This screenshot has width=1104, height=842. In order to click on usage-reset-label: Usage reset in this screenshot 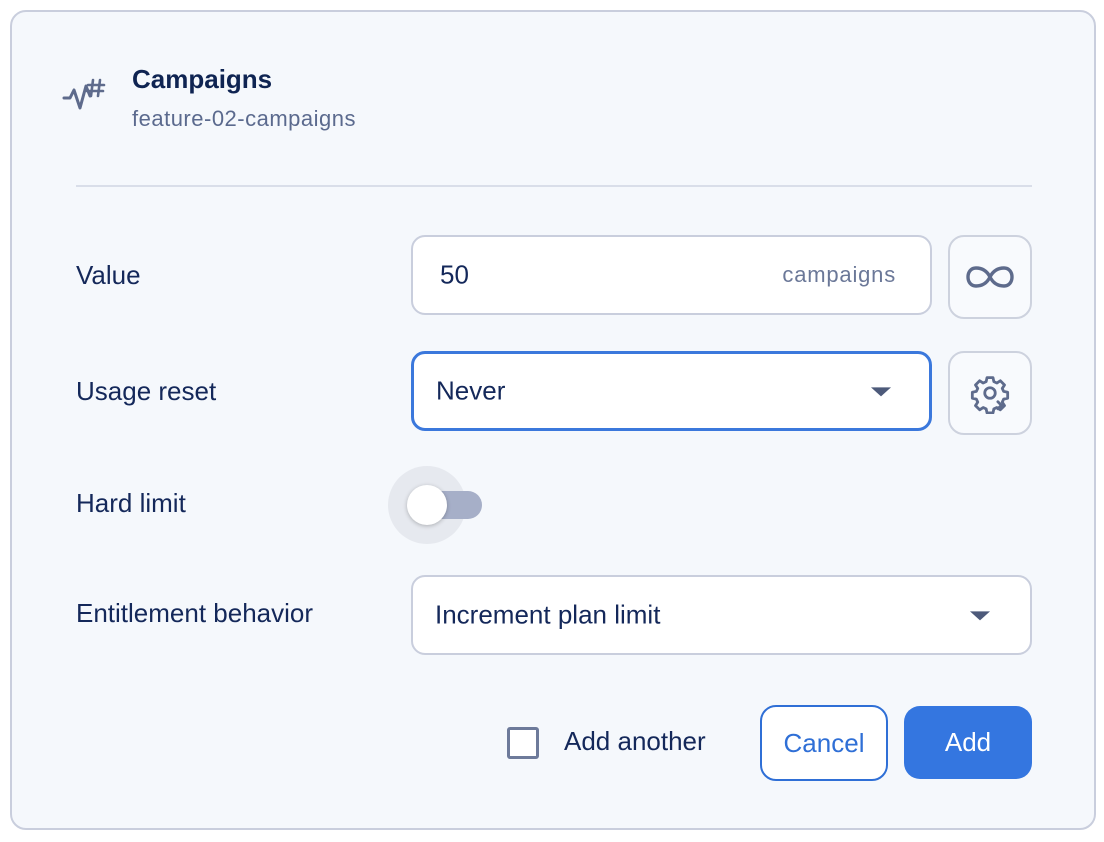, I will do `click(146, 391)`.